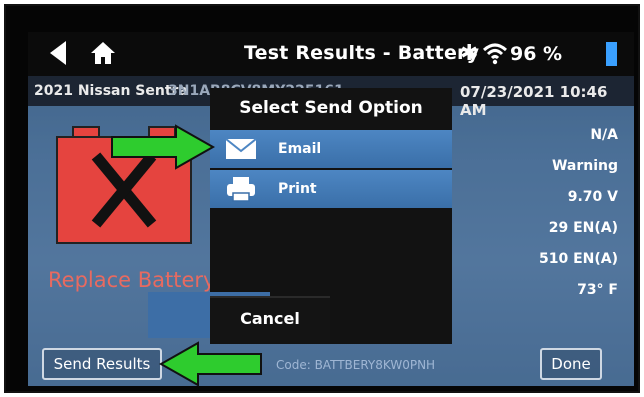 Image resolution: width=644 pixels, height=397 pixels. I want to click on reading-value: 510 EN(A), so click(578, 259).